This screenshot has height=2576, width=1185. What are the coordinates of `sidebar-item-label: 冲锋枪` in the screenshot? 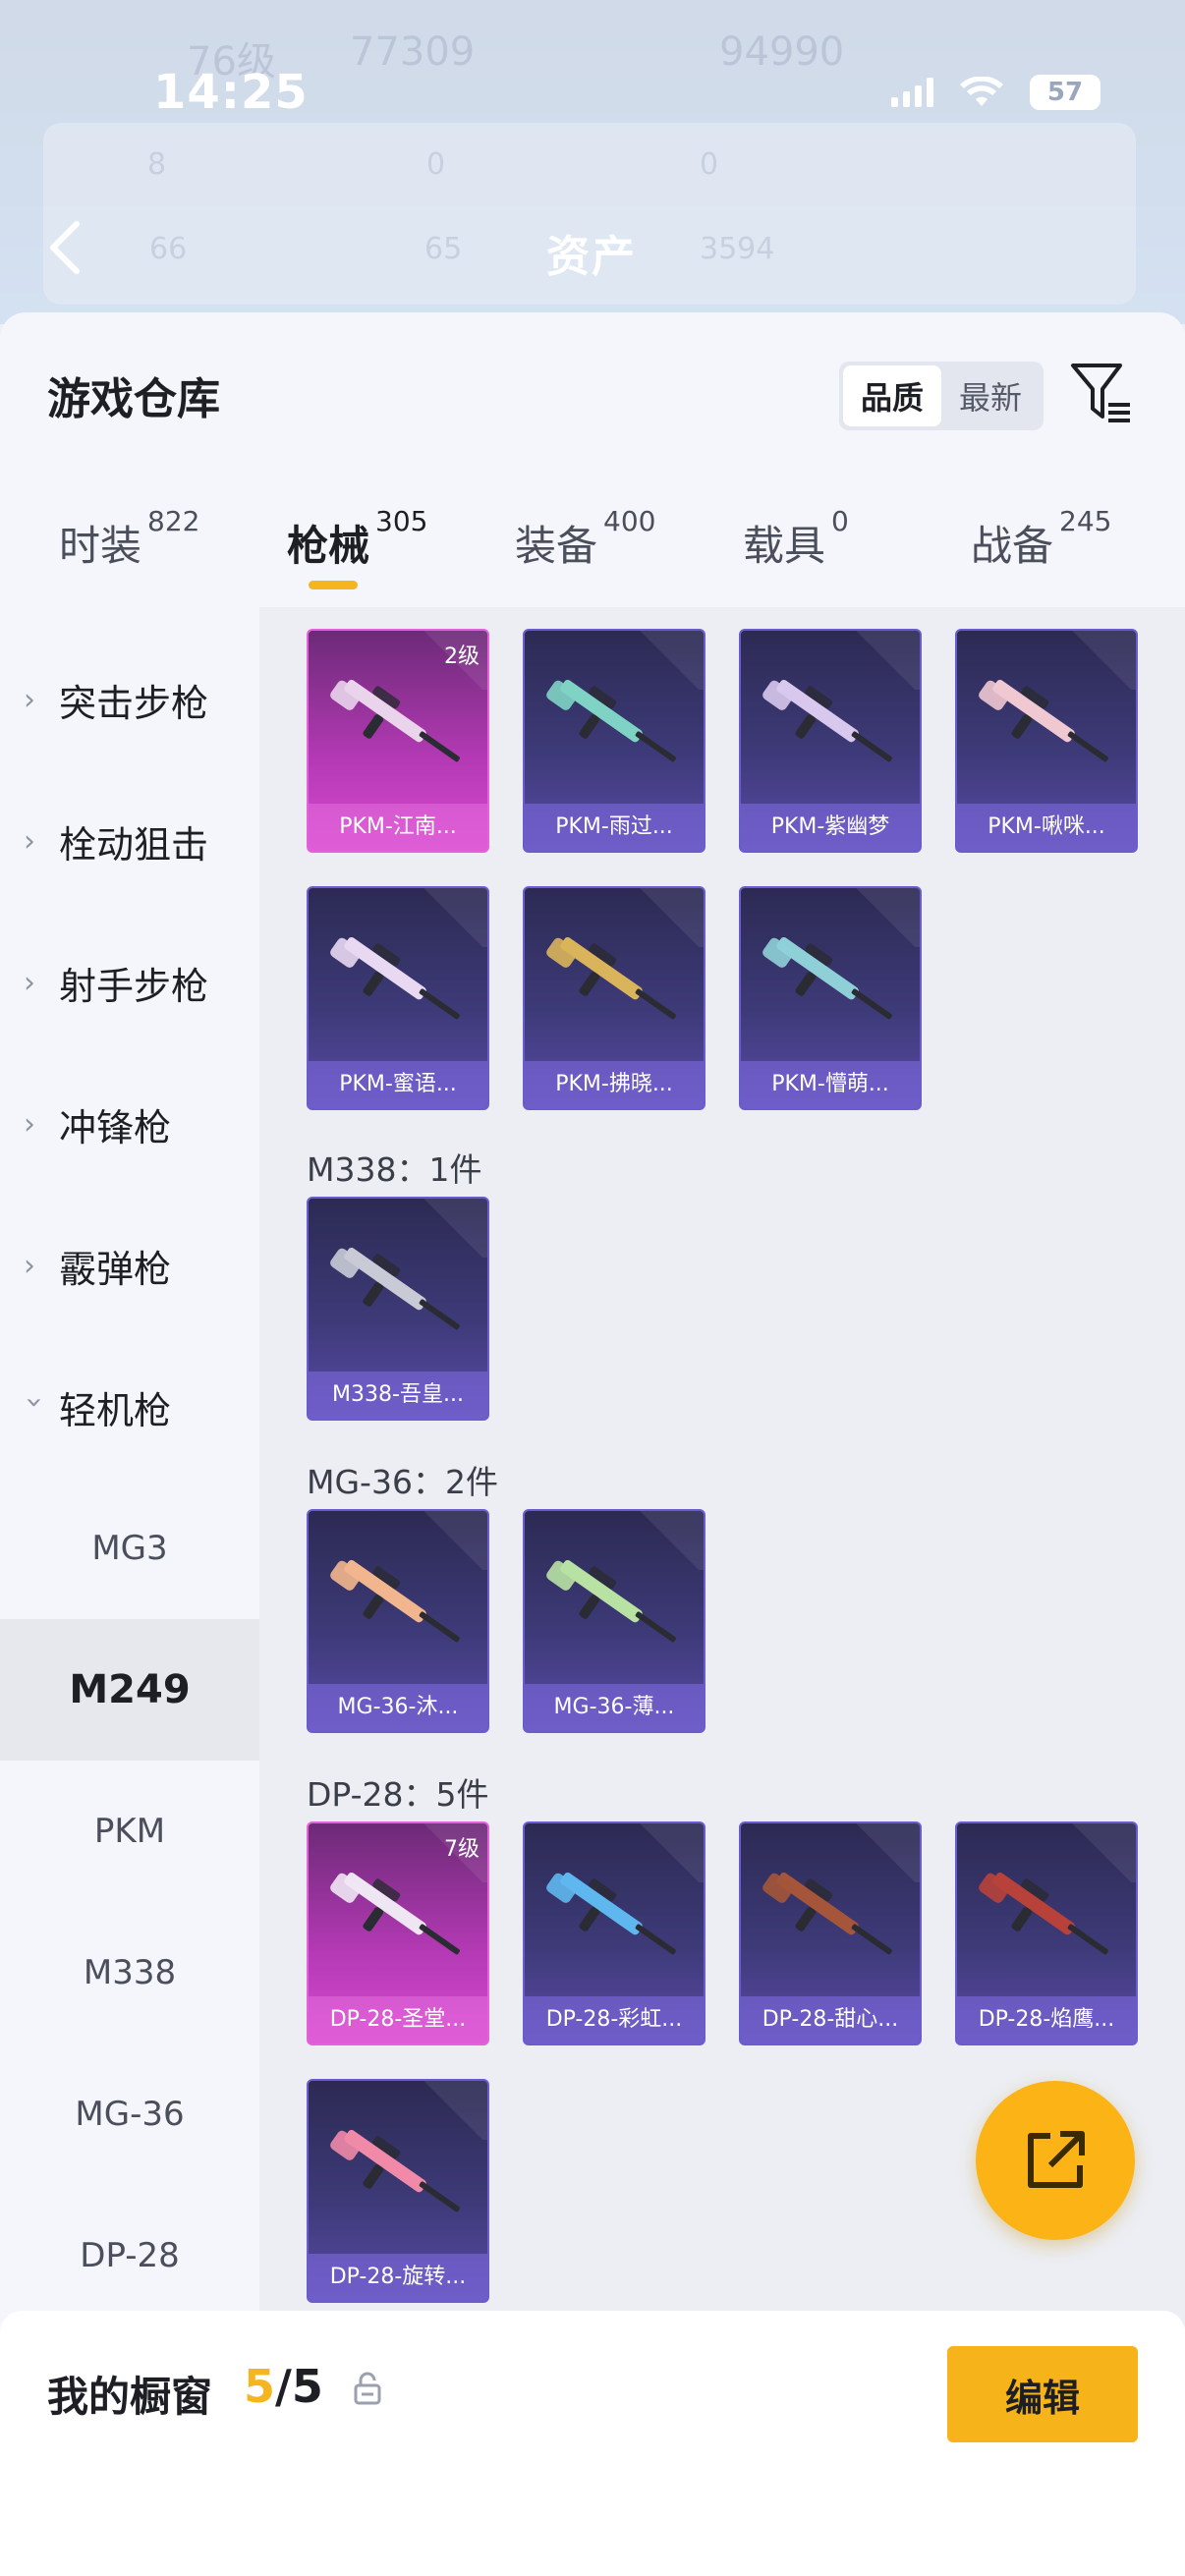 It's located at (116, 1127).